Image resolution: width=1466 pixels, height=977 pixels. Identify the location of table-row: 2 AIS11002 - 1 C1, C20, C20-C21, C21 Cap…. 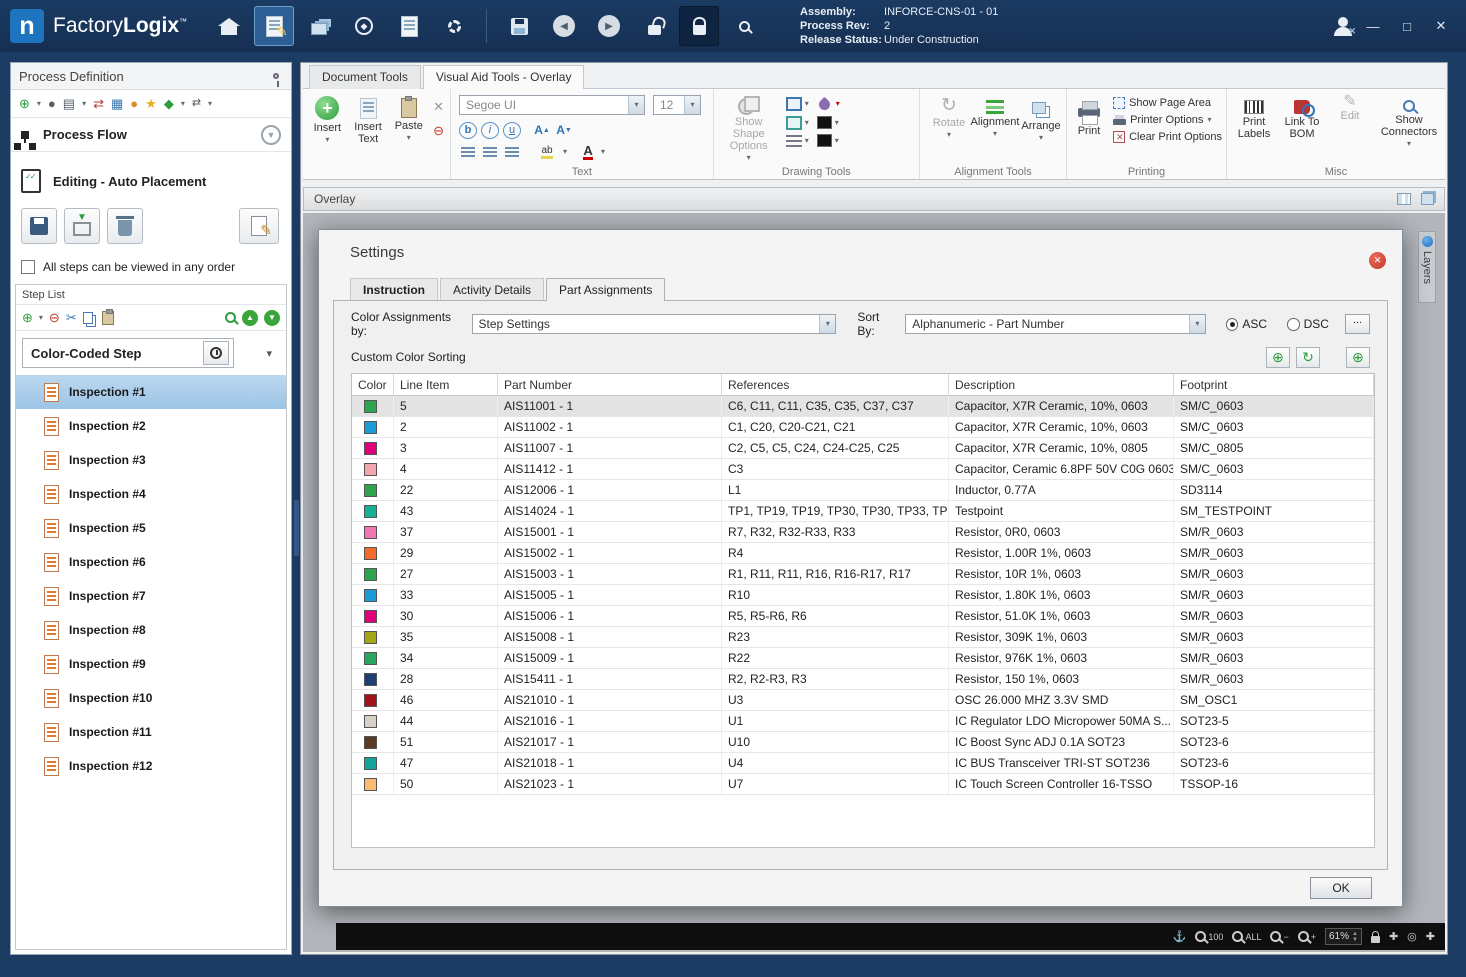
(863, 427).